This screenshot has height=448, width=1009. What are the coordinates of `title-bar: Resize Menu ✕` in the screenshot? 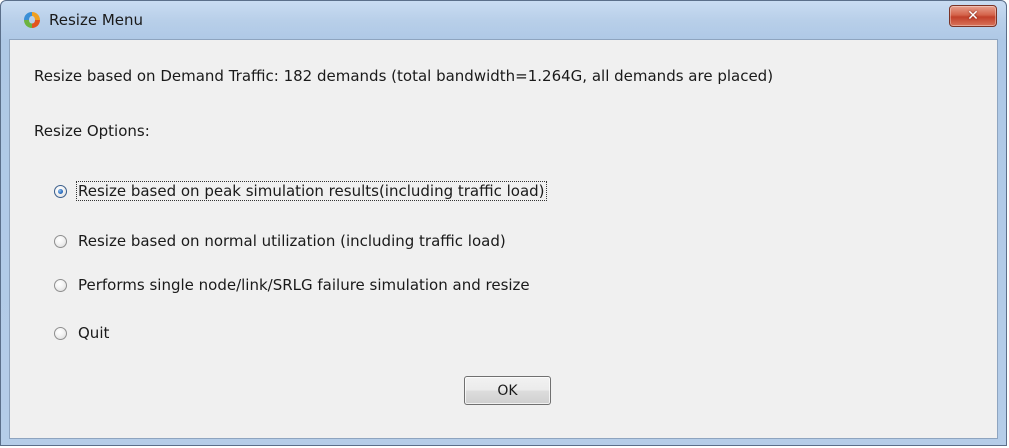 It's located at (503, 20).